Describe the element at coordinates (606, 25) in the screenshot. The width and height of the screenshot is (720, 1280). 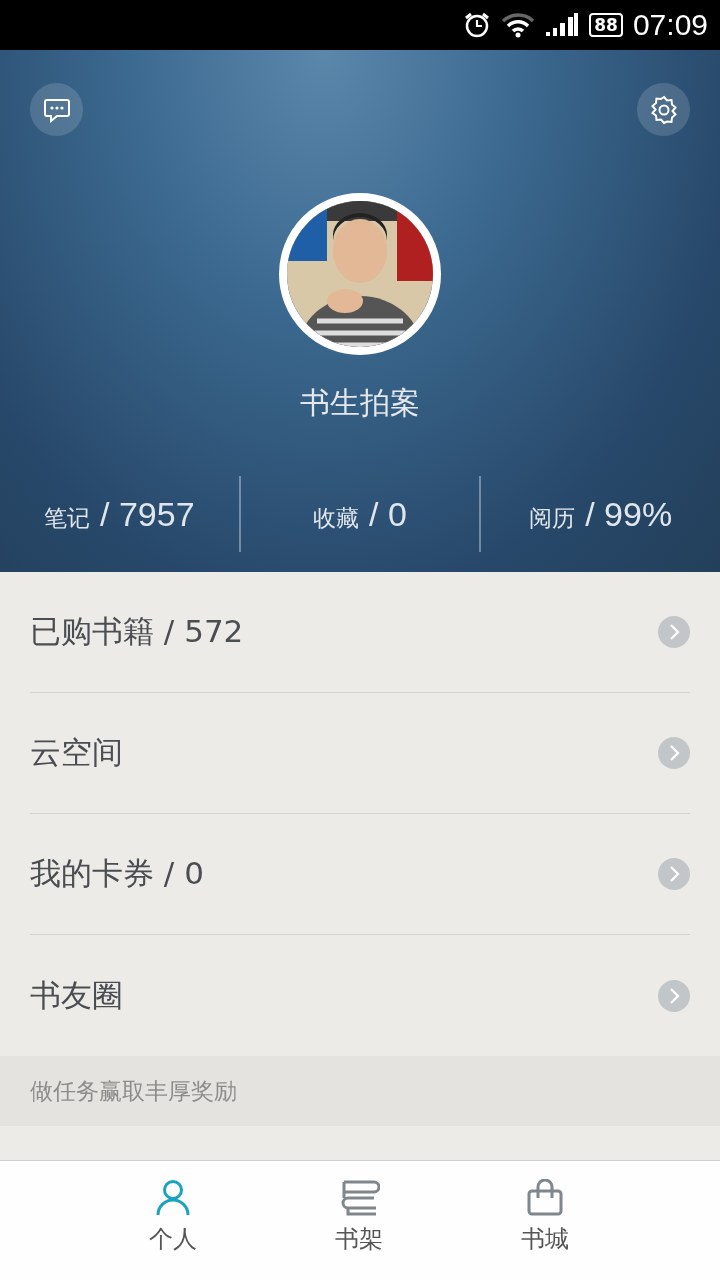
I see `battery-indicator: 88` at that location.